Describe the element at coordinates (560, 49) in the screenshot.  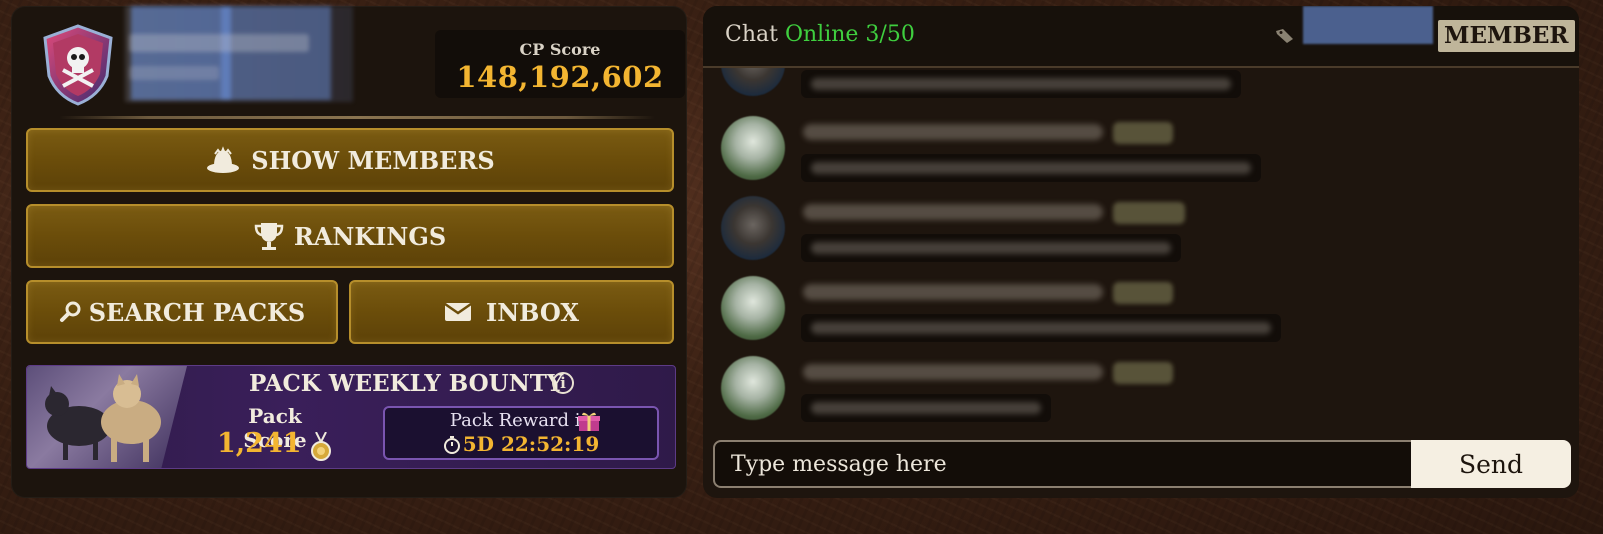
I see `cp-score-label: CP Score` at that location.